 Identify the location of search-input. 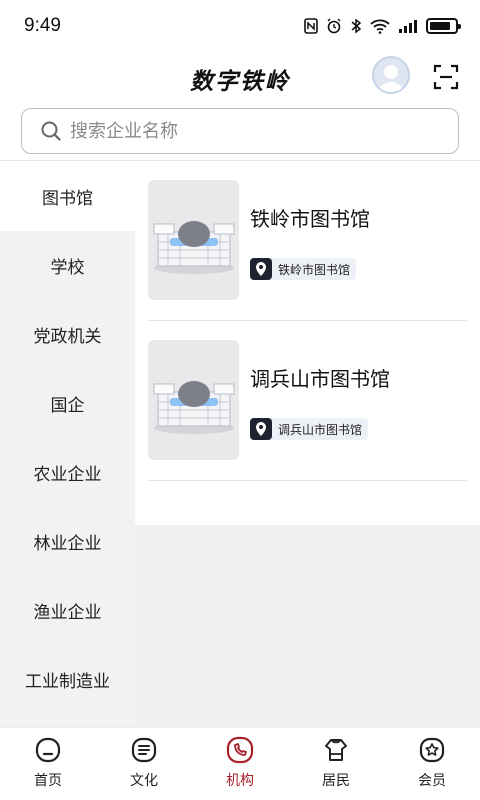
(240, 131).